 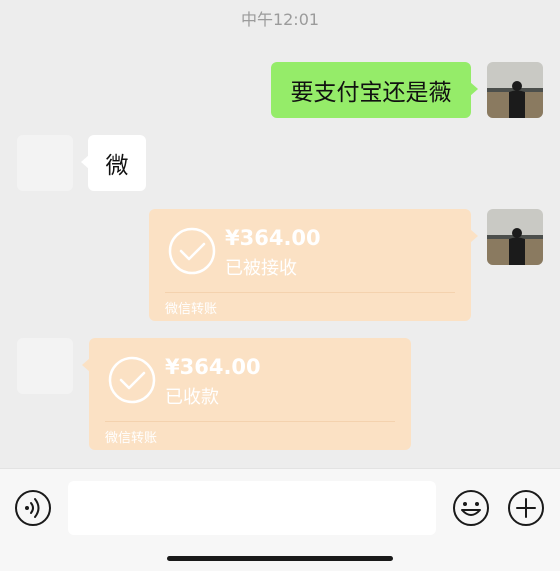 I want to click on message-text: 要支付宝还是薇, so click(x=371, y=93).